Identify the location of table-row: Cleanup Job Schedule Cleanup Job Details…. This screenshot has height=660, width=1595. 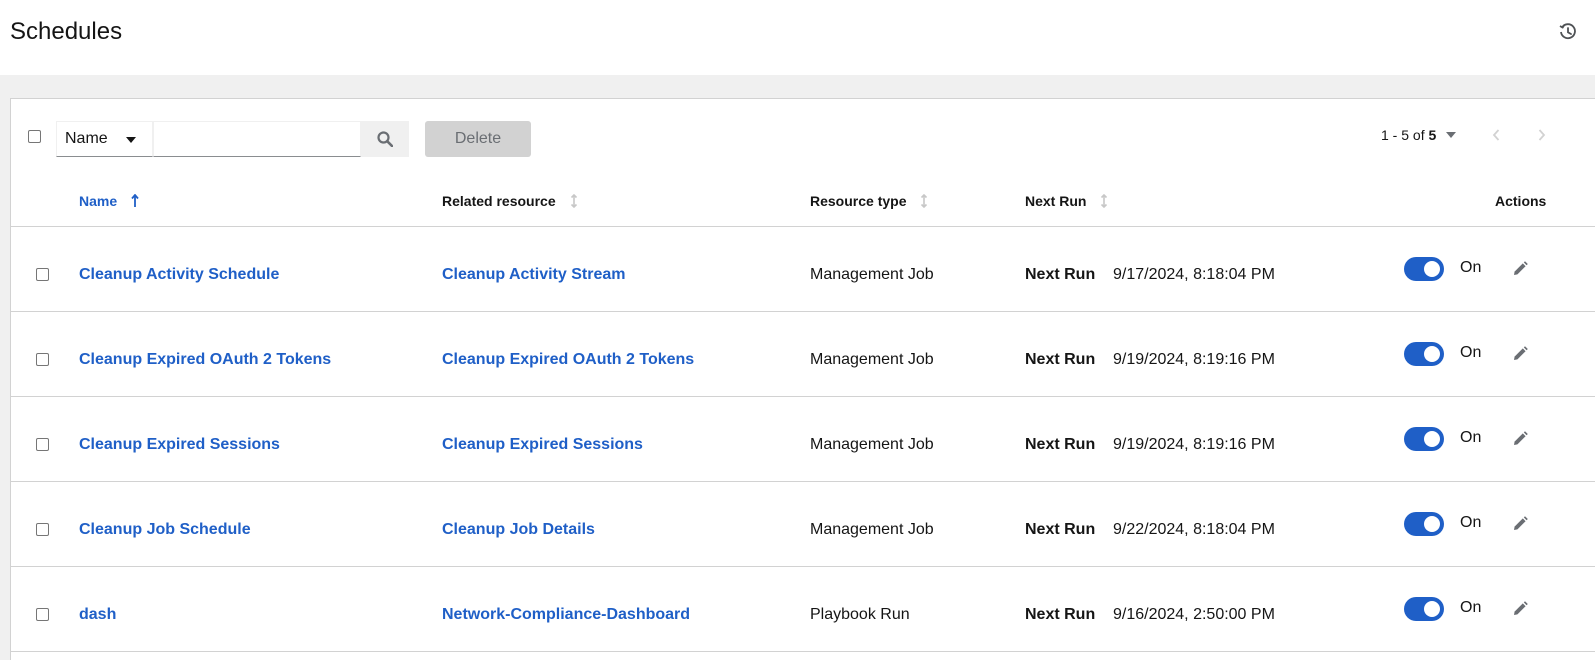
(803, 524).